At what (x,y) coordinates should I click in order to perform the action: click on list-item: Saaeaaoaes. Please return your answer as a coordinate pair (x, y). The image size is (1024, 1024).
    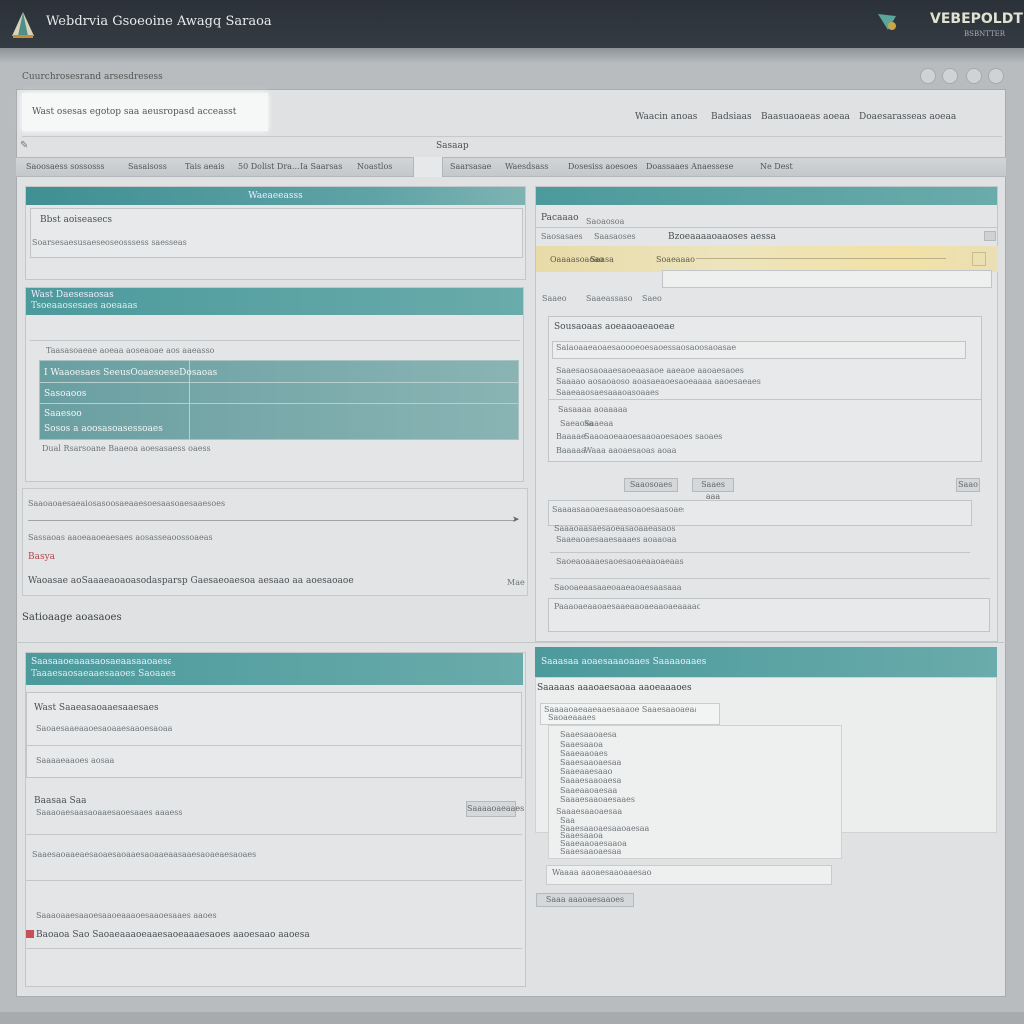
    Looking at the image, I should click on (584, 753).